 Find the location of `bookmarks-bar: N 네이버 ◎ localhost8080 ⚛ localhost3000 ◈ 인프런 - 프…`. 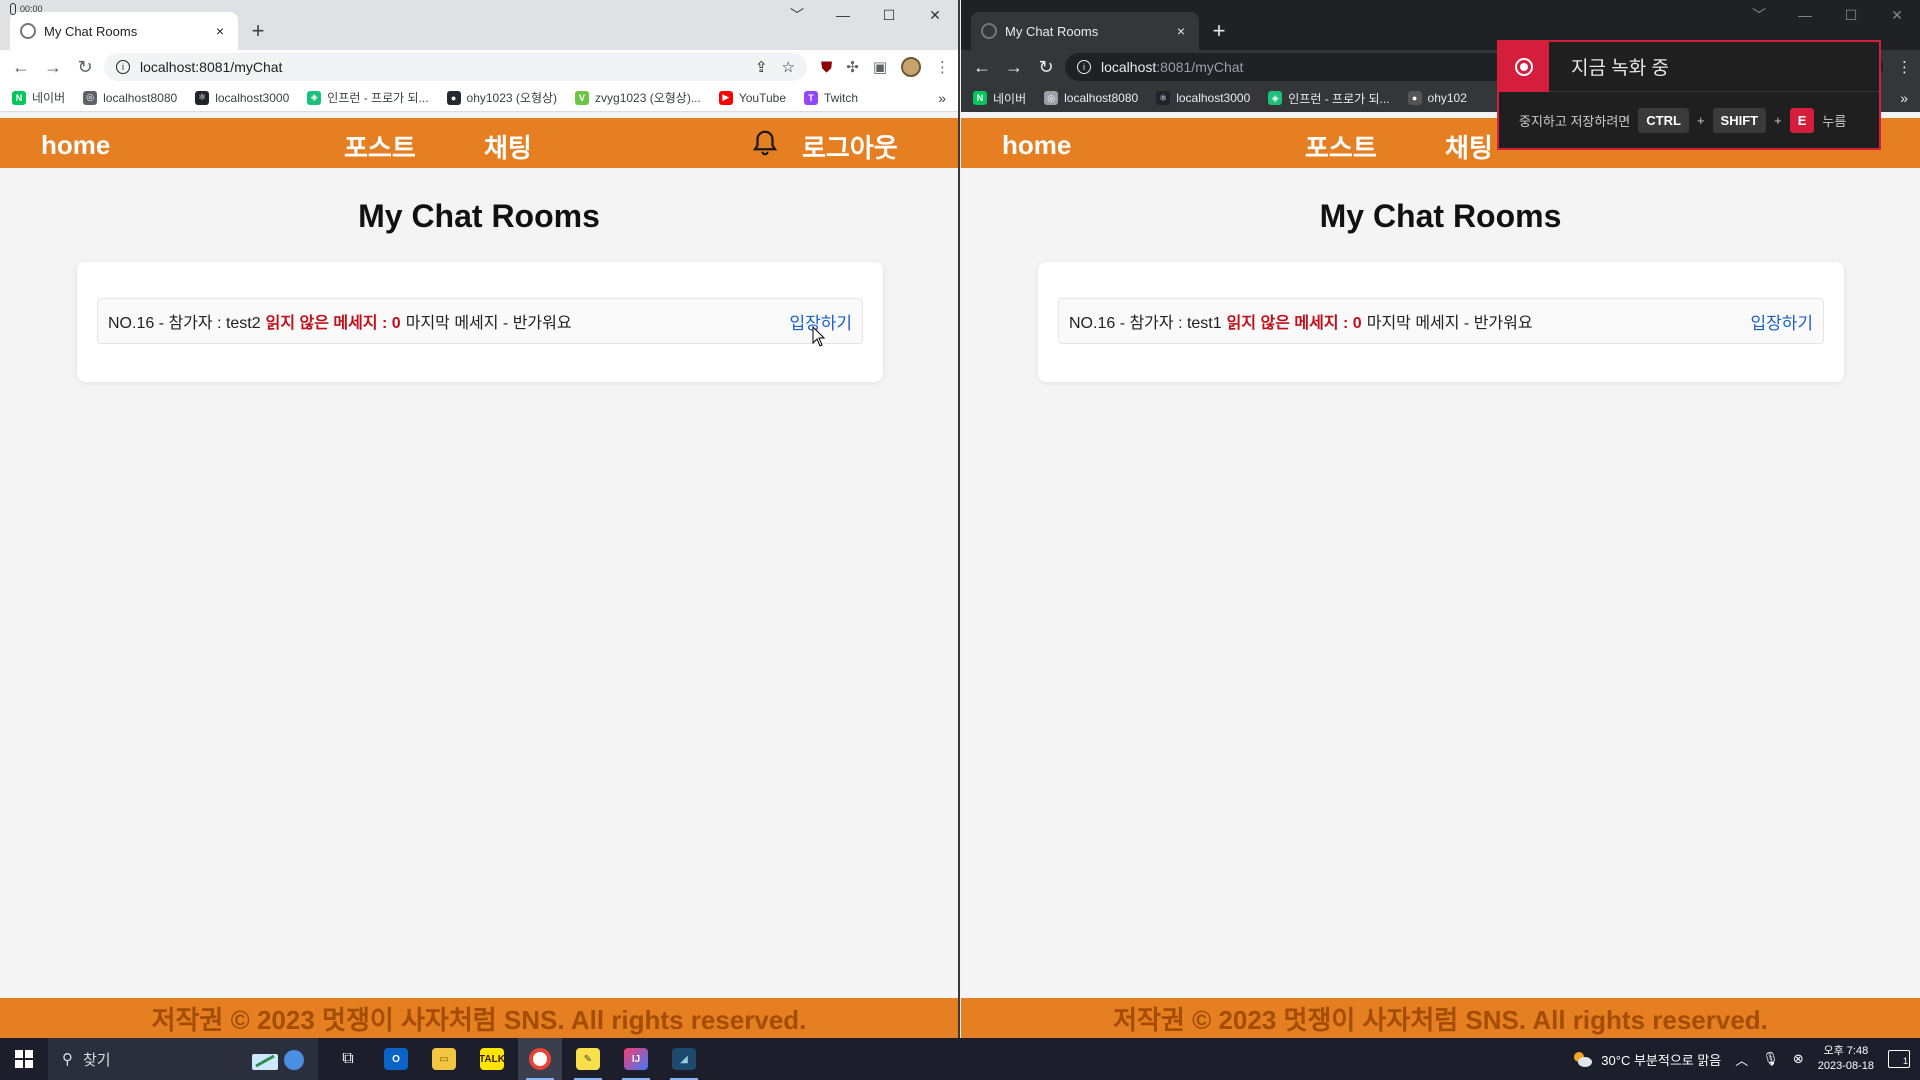

bookmarks-bar: N 네이버 ◎ localhost8080 ⚛ localhost3000 ◈ 인프런 - 프… is located at coordinates (479, 98).